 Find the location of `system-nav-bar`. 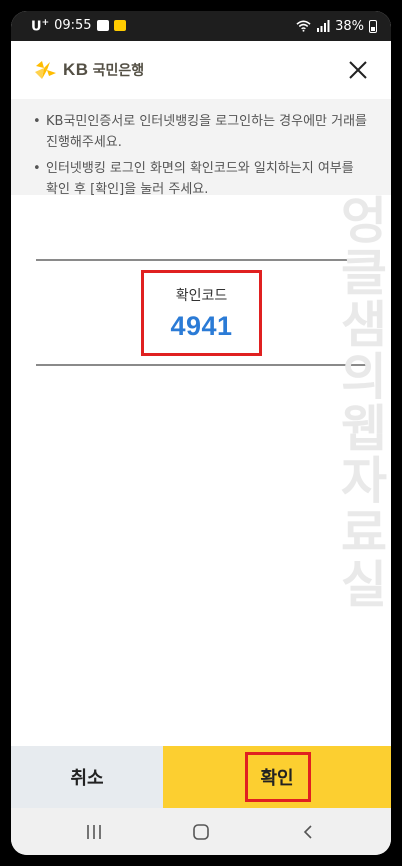

system-nav-bar is located at coordinates (201, 831).